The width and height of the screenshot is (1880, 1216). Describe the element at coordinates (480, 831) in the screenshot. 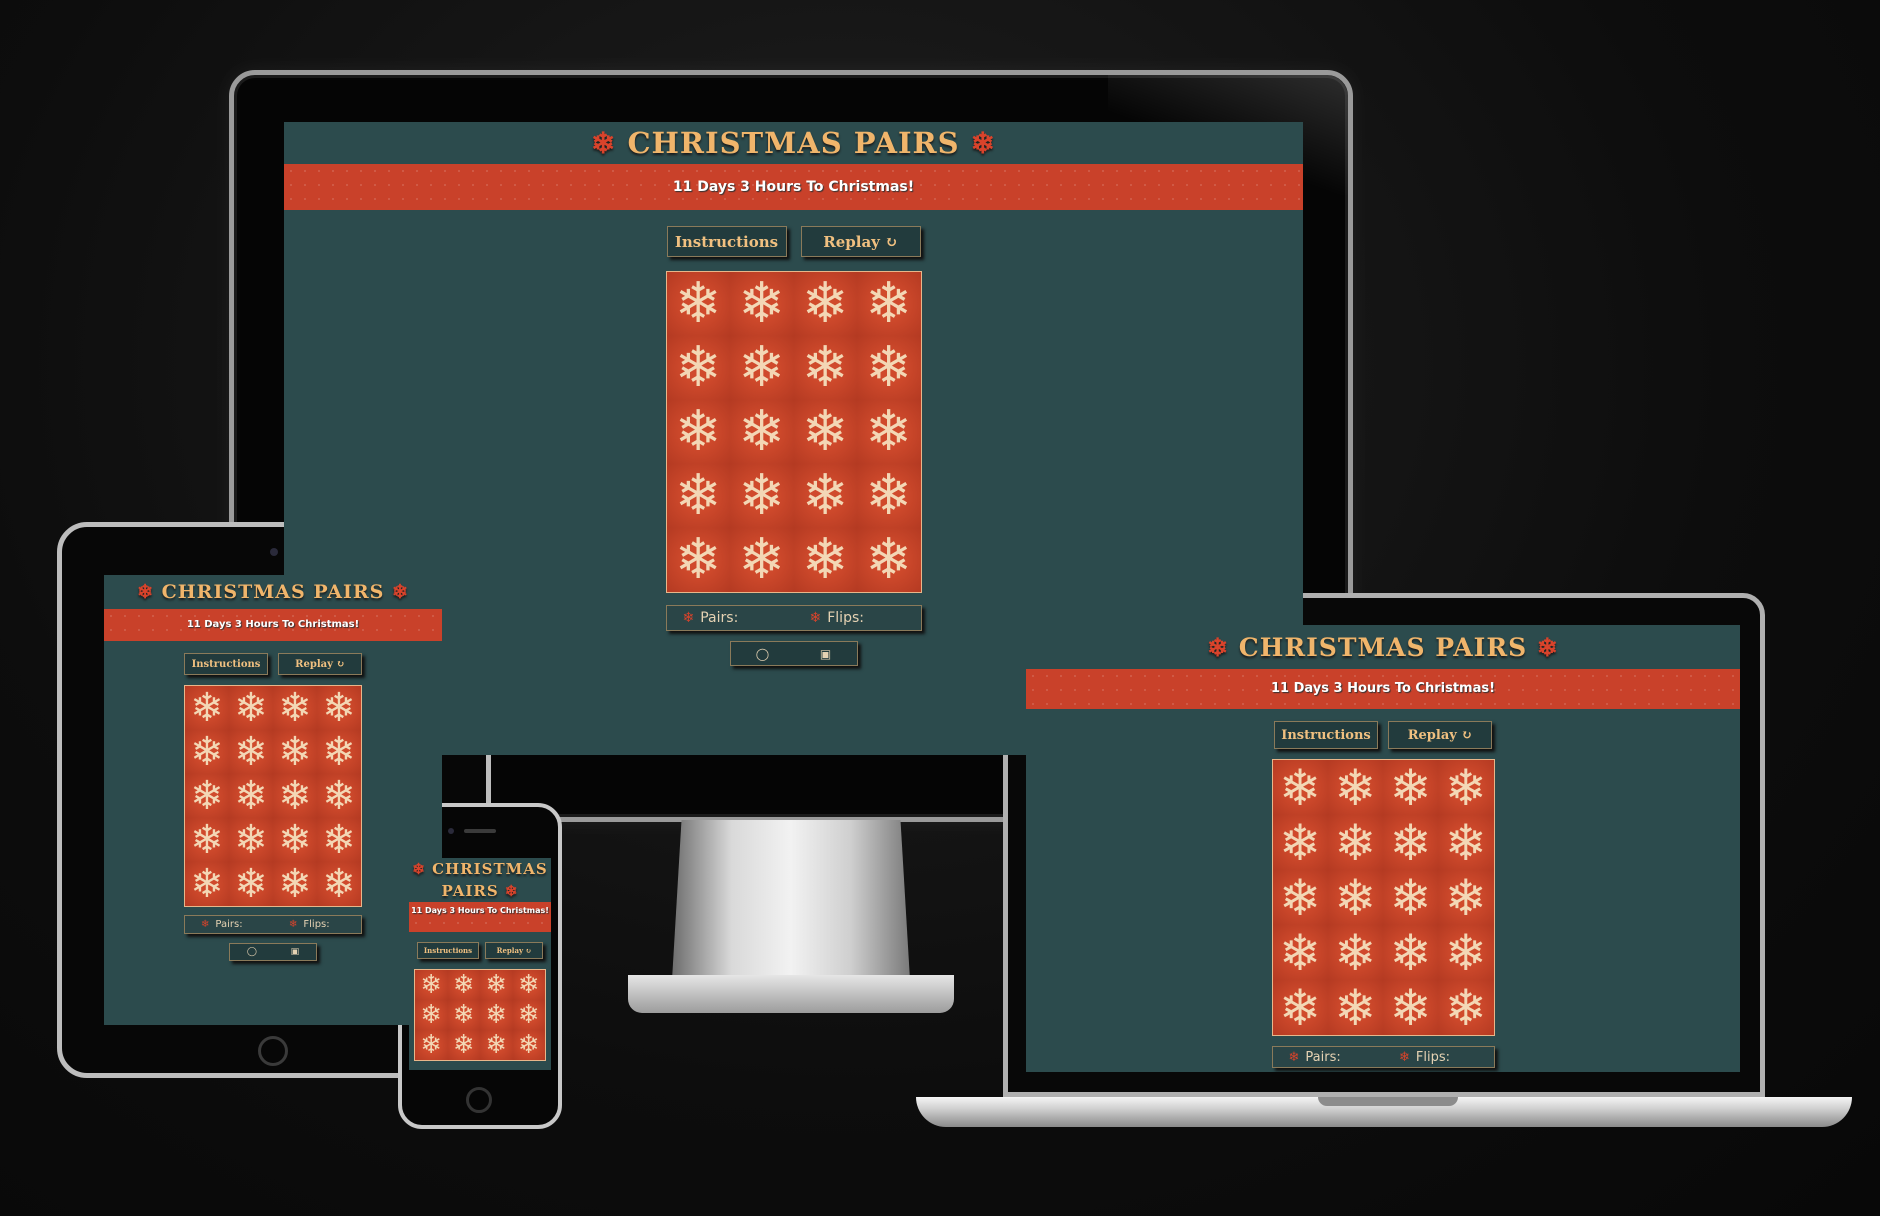

I see `phone-speaker` at that location.